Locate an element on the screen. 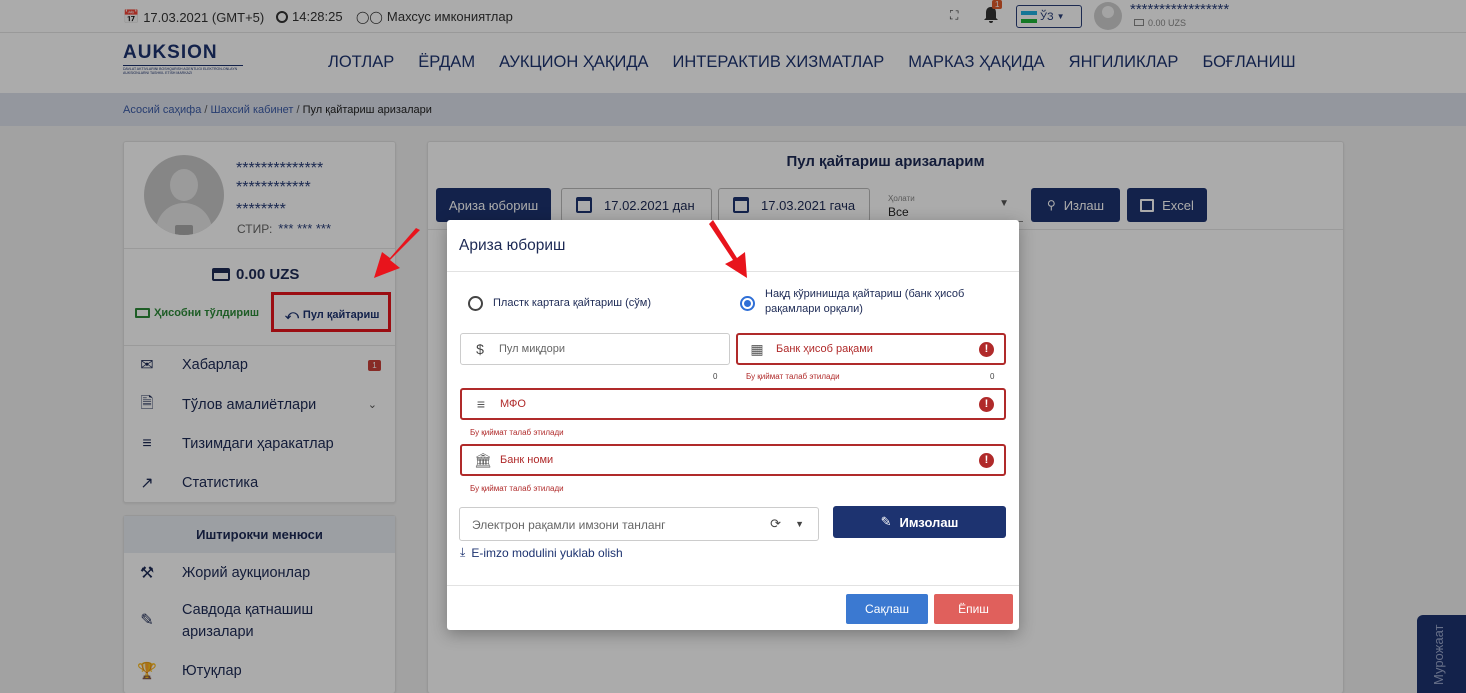 This screenshot has width=1466, height=693. download-eimzo-link: ⤓ E-imzo modulini yuklab olish is located at coordinates (541, 552).